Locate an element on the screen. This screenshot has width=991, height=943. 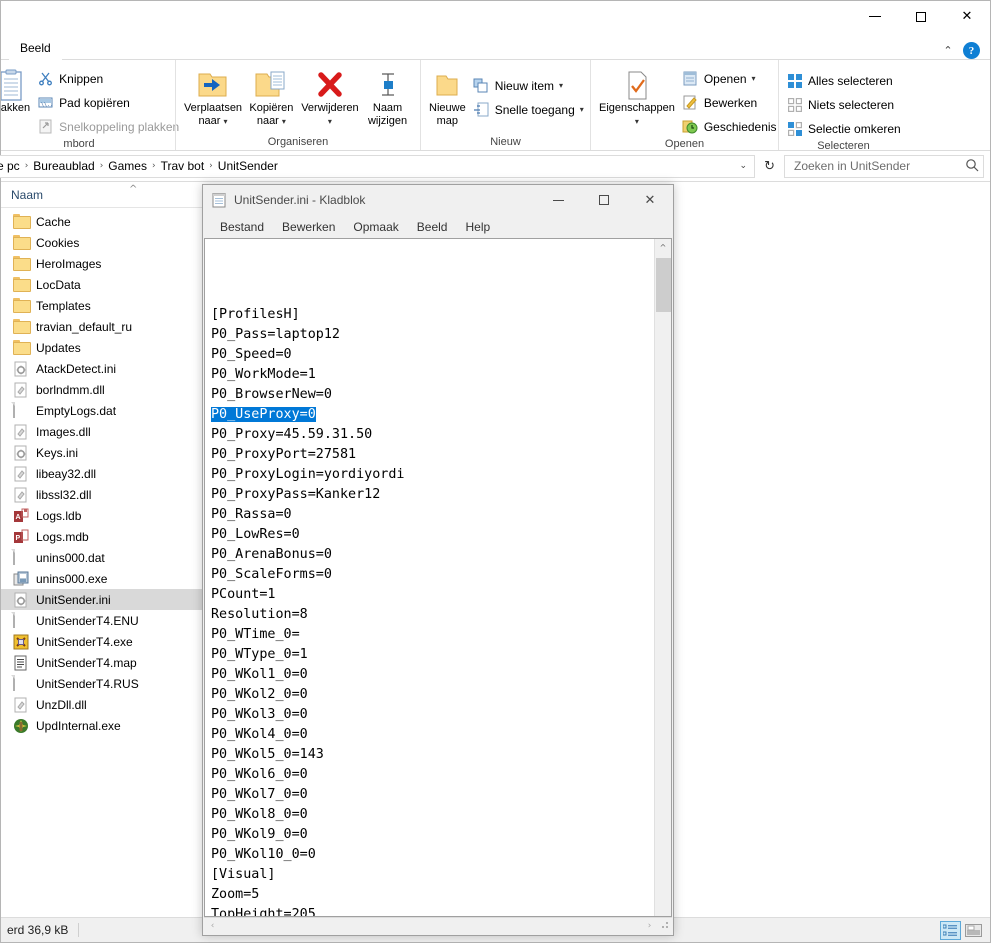
notepad-line: P0_WKol5_0=143 is located at coordinates (267, 754).